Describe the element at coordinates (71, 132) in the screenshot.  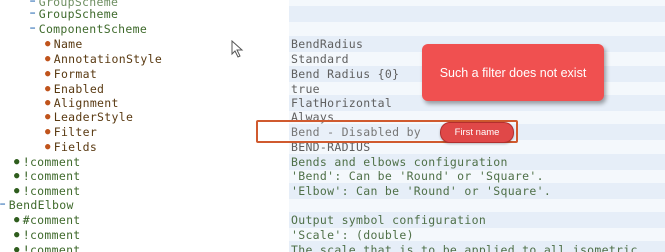
I see `tree-attr-filter: ● Filter` at that location.